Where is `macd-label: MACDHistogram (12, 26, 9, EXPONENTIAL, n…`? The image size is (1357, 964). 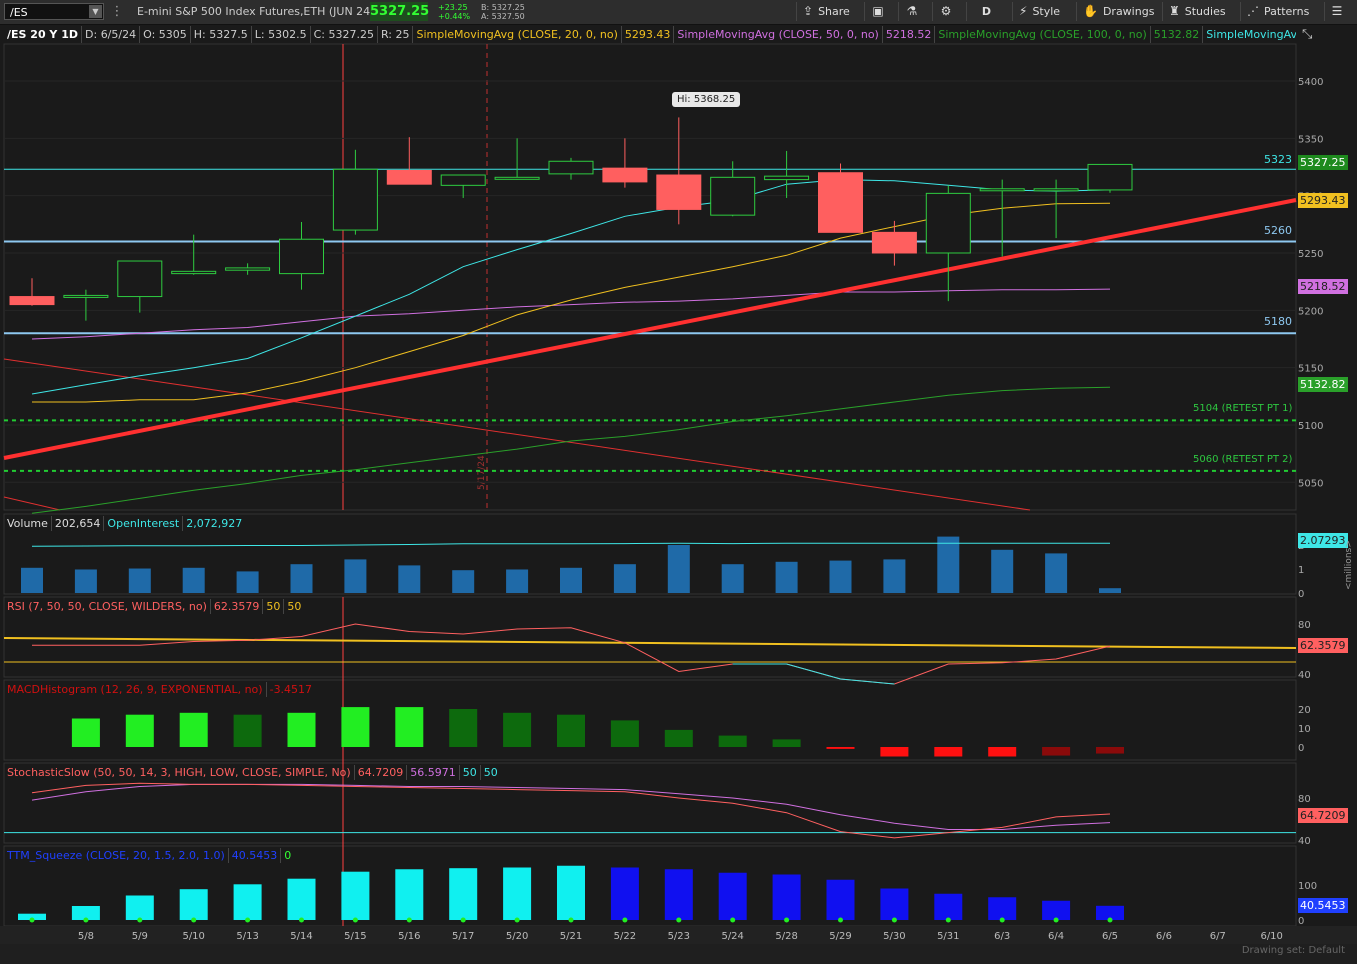 macd-label: MACDHistogram (12, 26, 9, EXPONENTIAL, n… is located at coordinates (135, 689).